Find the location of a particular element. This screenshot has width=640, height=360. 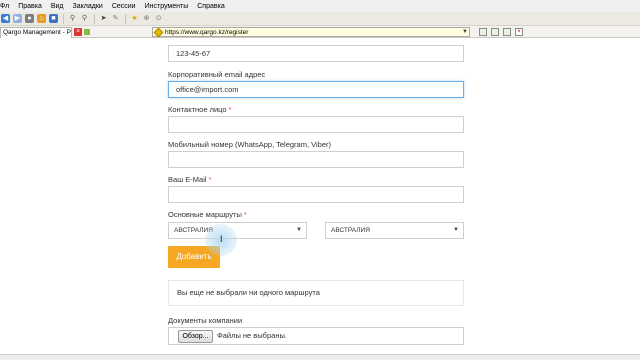

menu-view: Вид is located at coordinates (57, 6).